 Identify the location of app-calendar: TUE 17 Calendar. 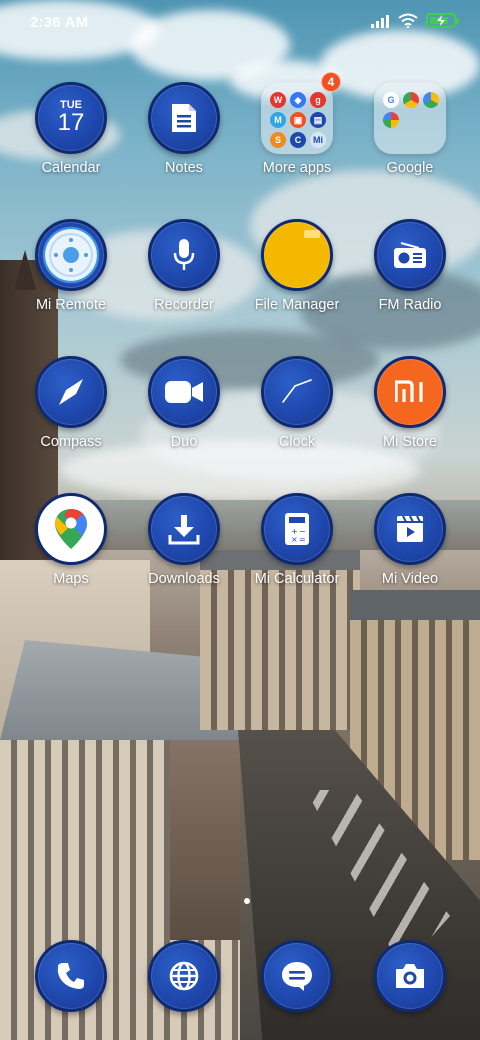
(71, 138).